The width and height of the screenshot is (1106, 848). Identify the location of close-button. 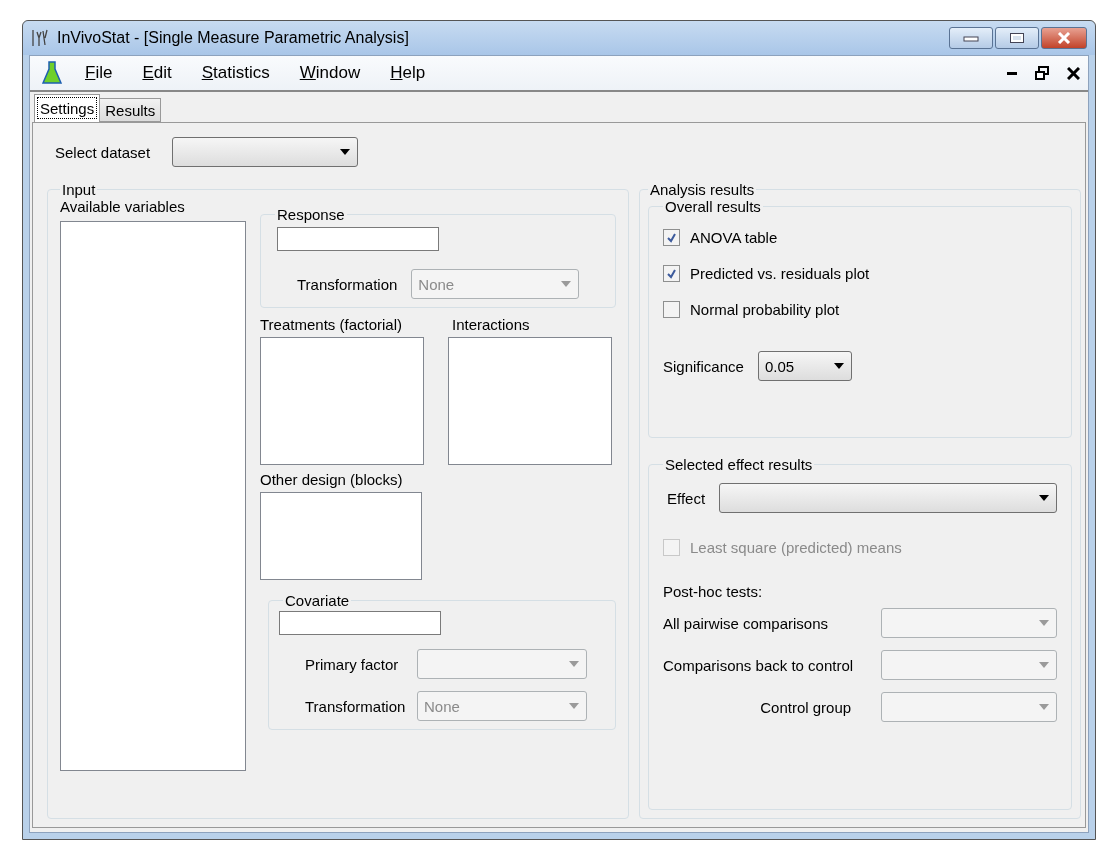
(1064, 38).